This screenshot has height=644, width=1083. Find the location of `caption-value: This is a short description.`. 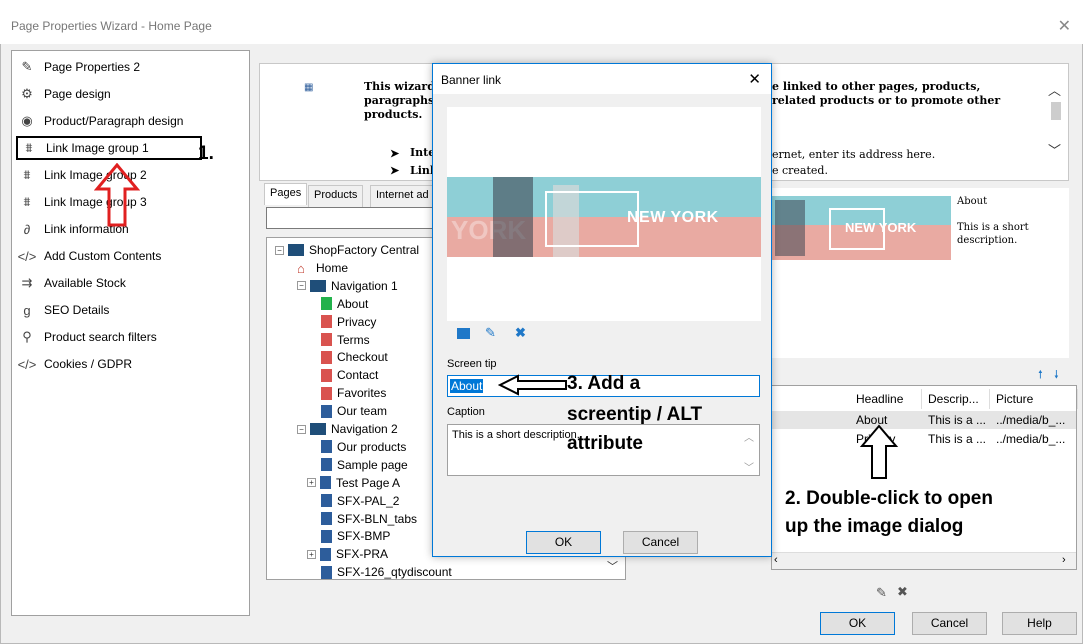

caption-value: This is a short description. is located at coordinates (516, 435).